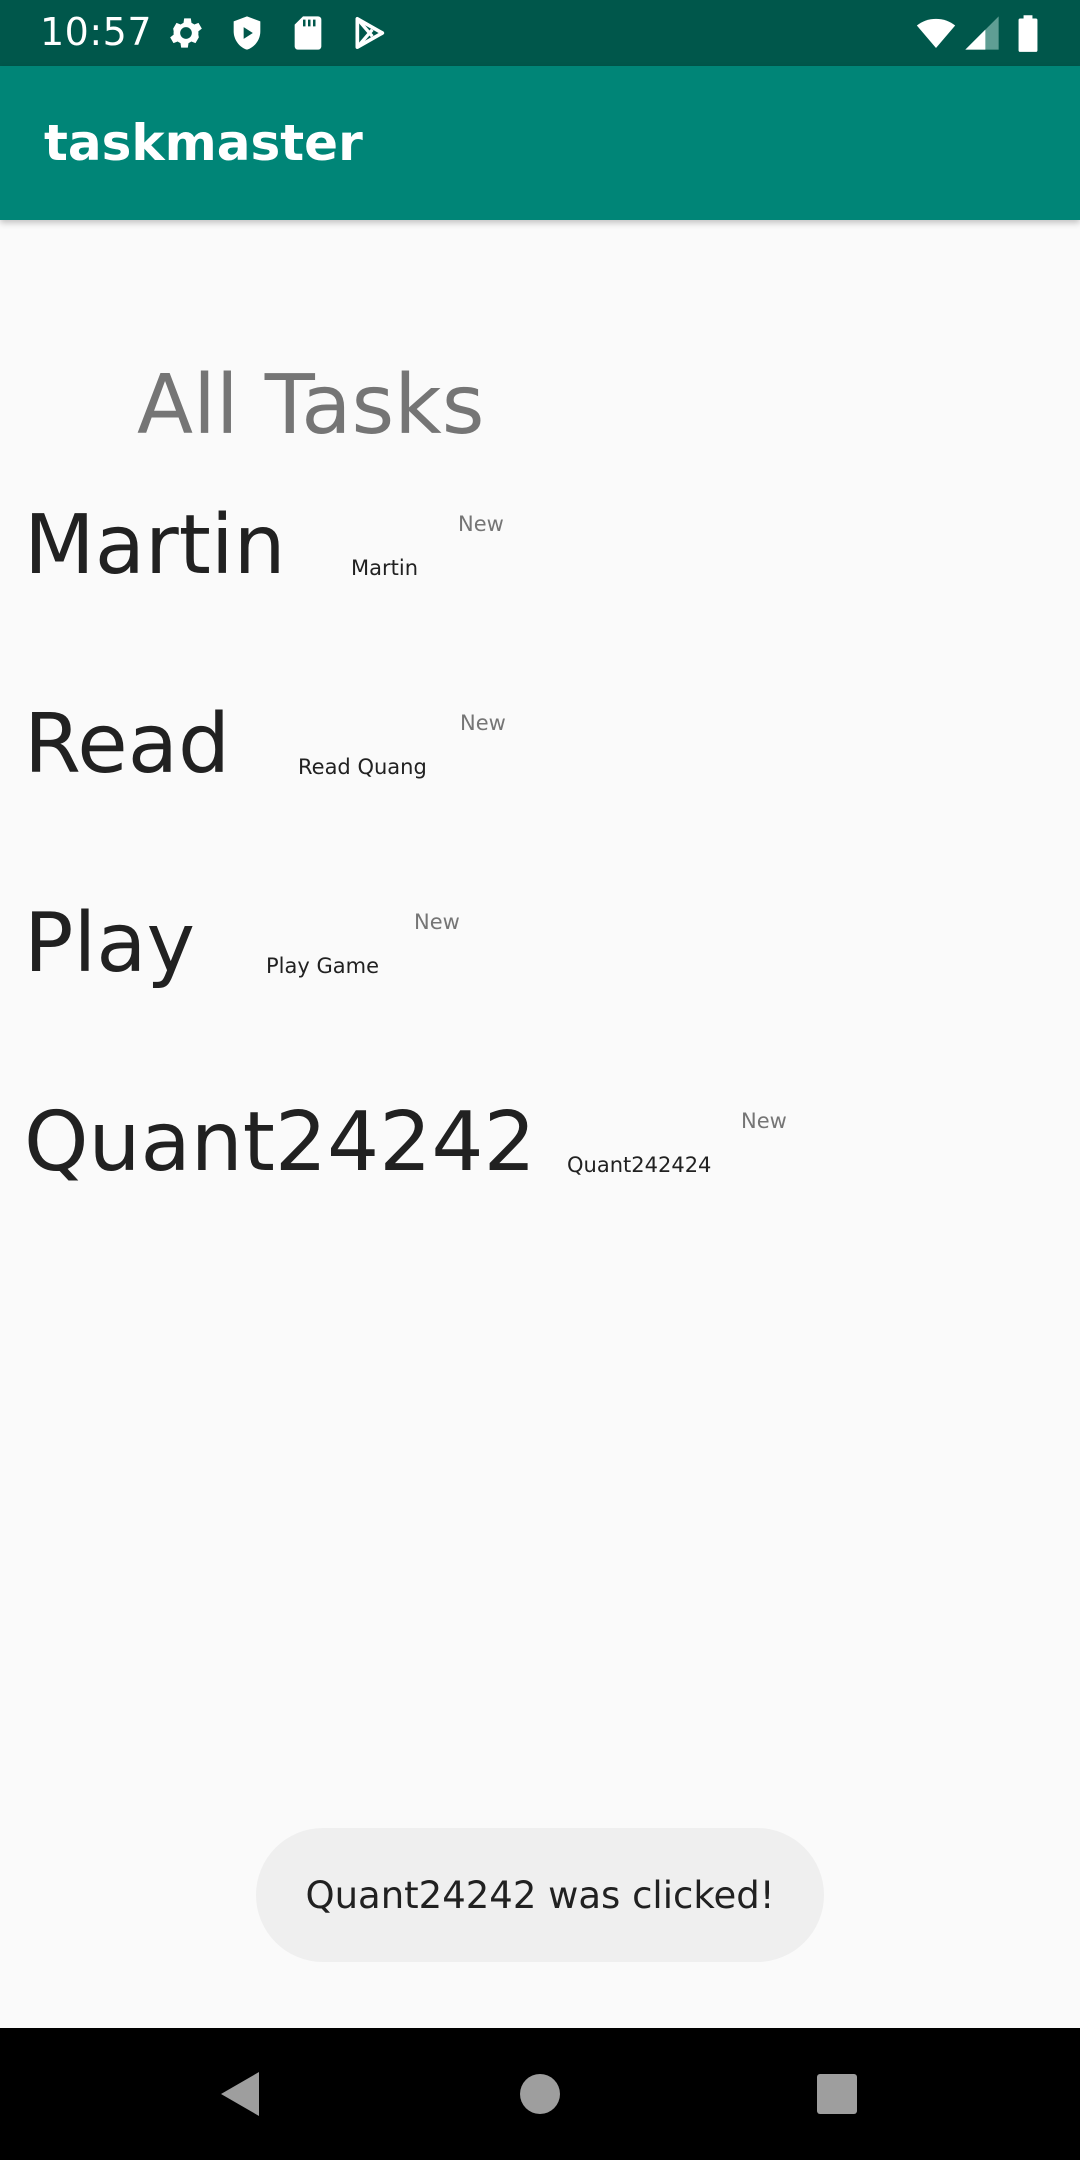 The height and width of the screenshot is (2160, 1080). I want to click on task-title: Read, so click(127, 744).